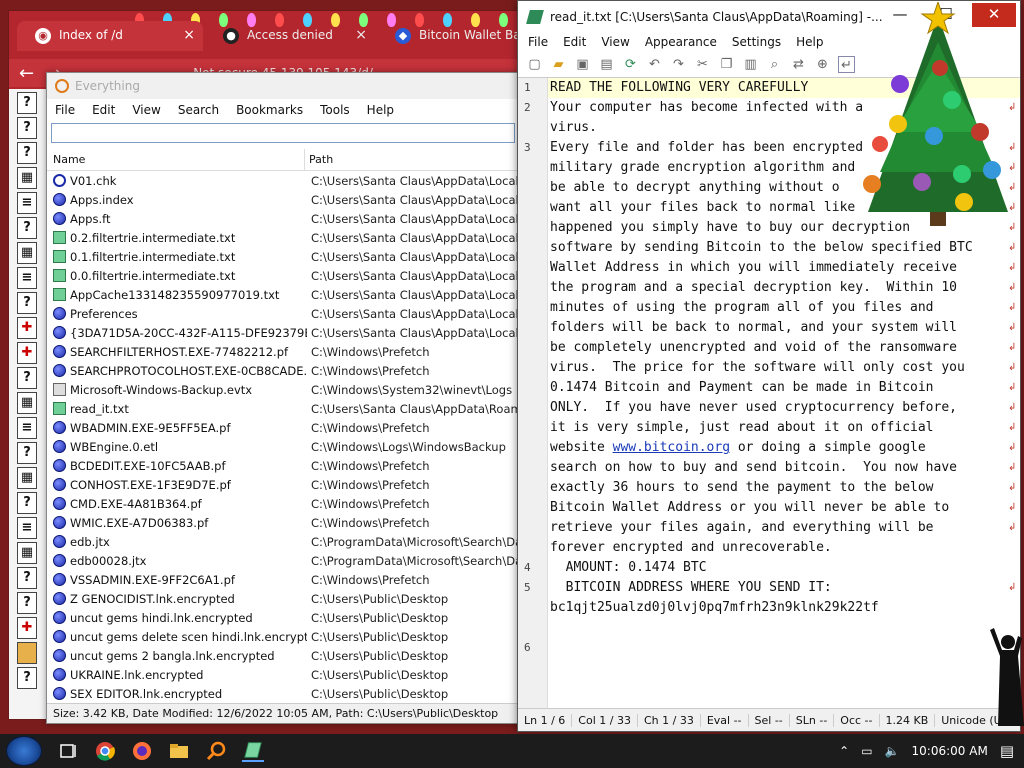  Describe the element at coordinates (671, 447) in the screenshot. I see `bitcoin-website-link: www.bitcoin.org` at that location.